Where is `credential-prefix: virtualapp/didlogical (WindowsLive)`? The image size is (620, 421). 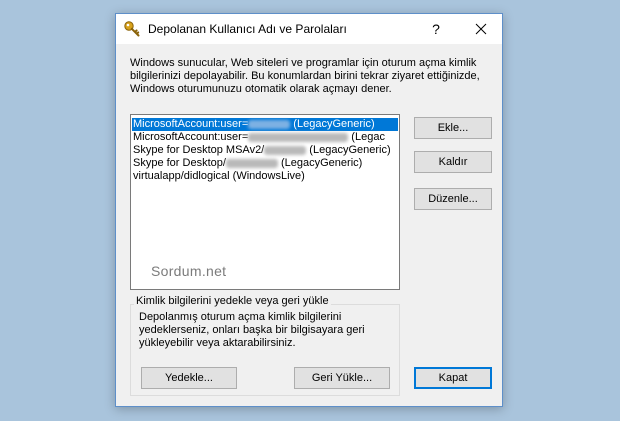
credential-prefix: virtualapp/didlogical (WindowsLive) is located at coordinates (219, 176).